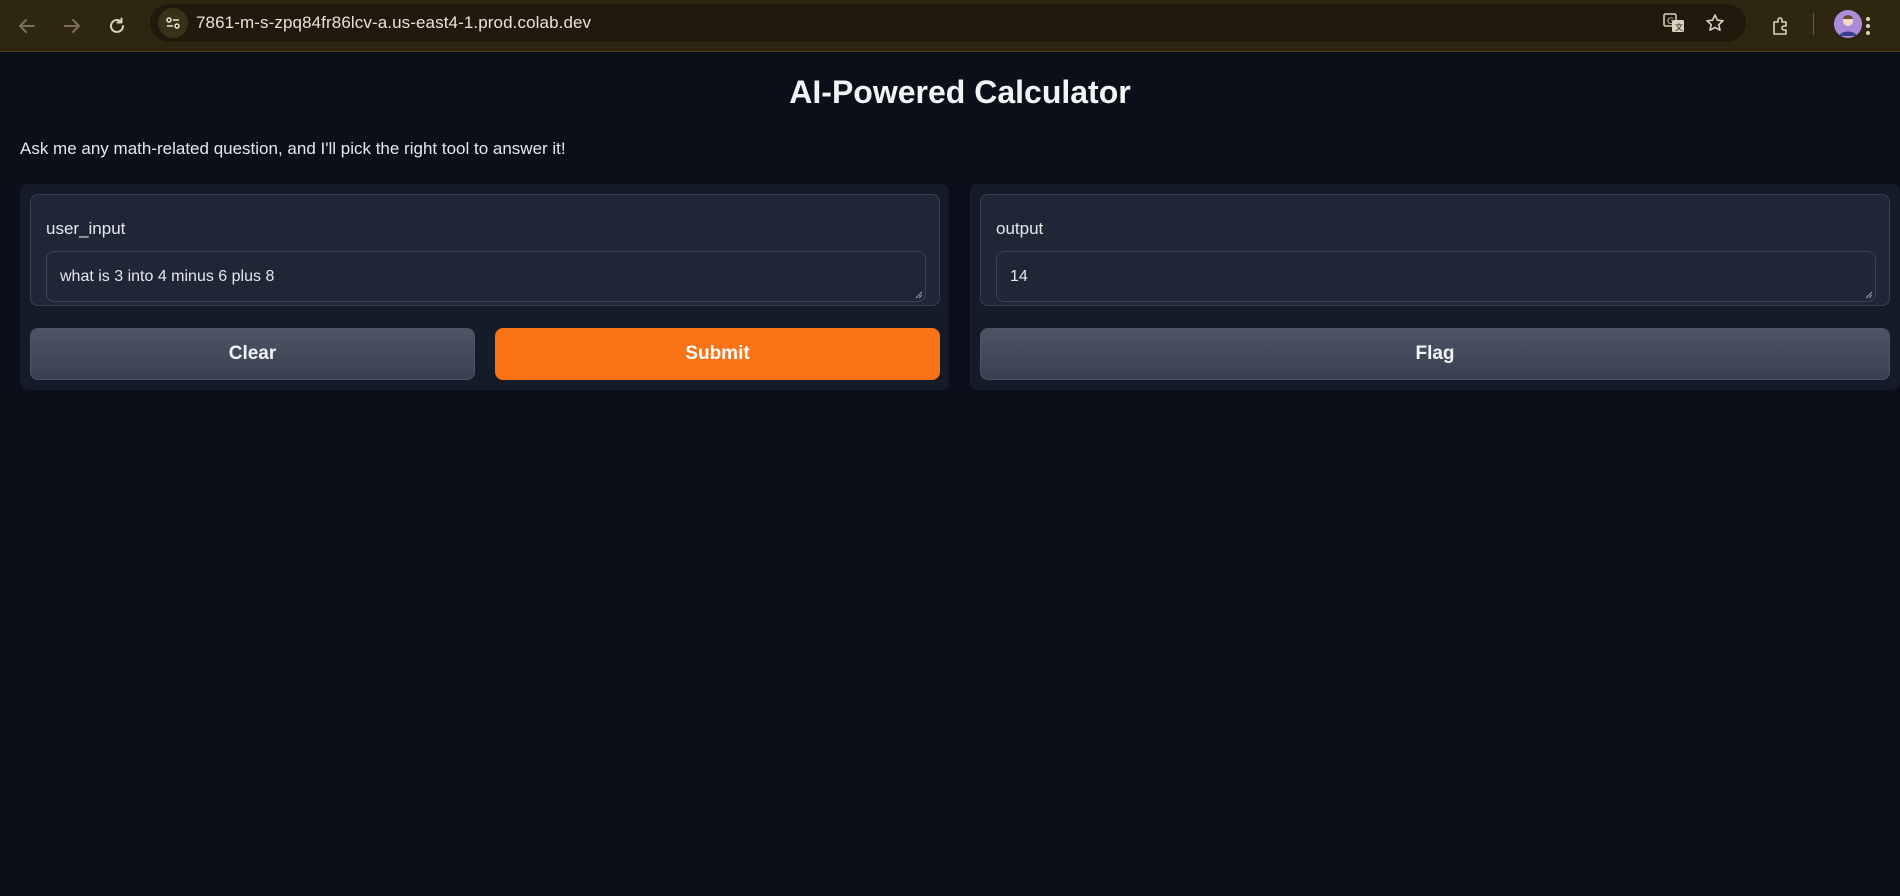  I want to click on extensions-icon, so click(1781, 26).